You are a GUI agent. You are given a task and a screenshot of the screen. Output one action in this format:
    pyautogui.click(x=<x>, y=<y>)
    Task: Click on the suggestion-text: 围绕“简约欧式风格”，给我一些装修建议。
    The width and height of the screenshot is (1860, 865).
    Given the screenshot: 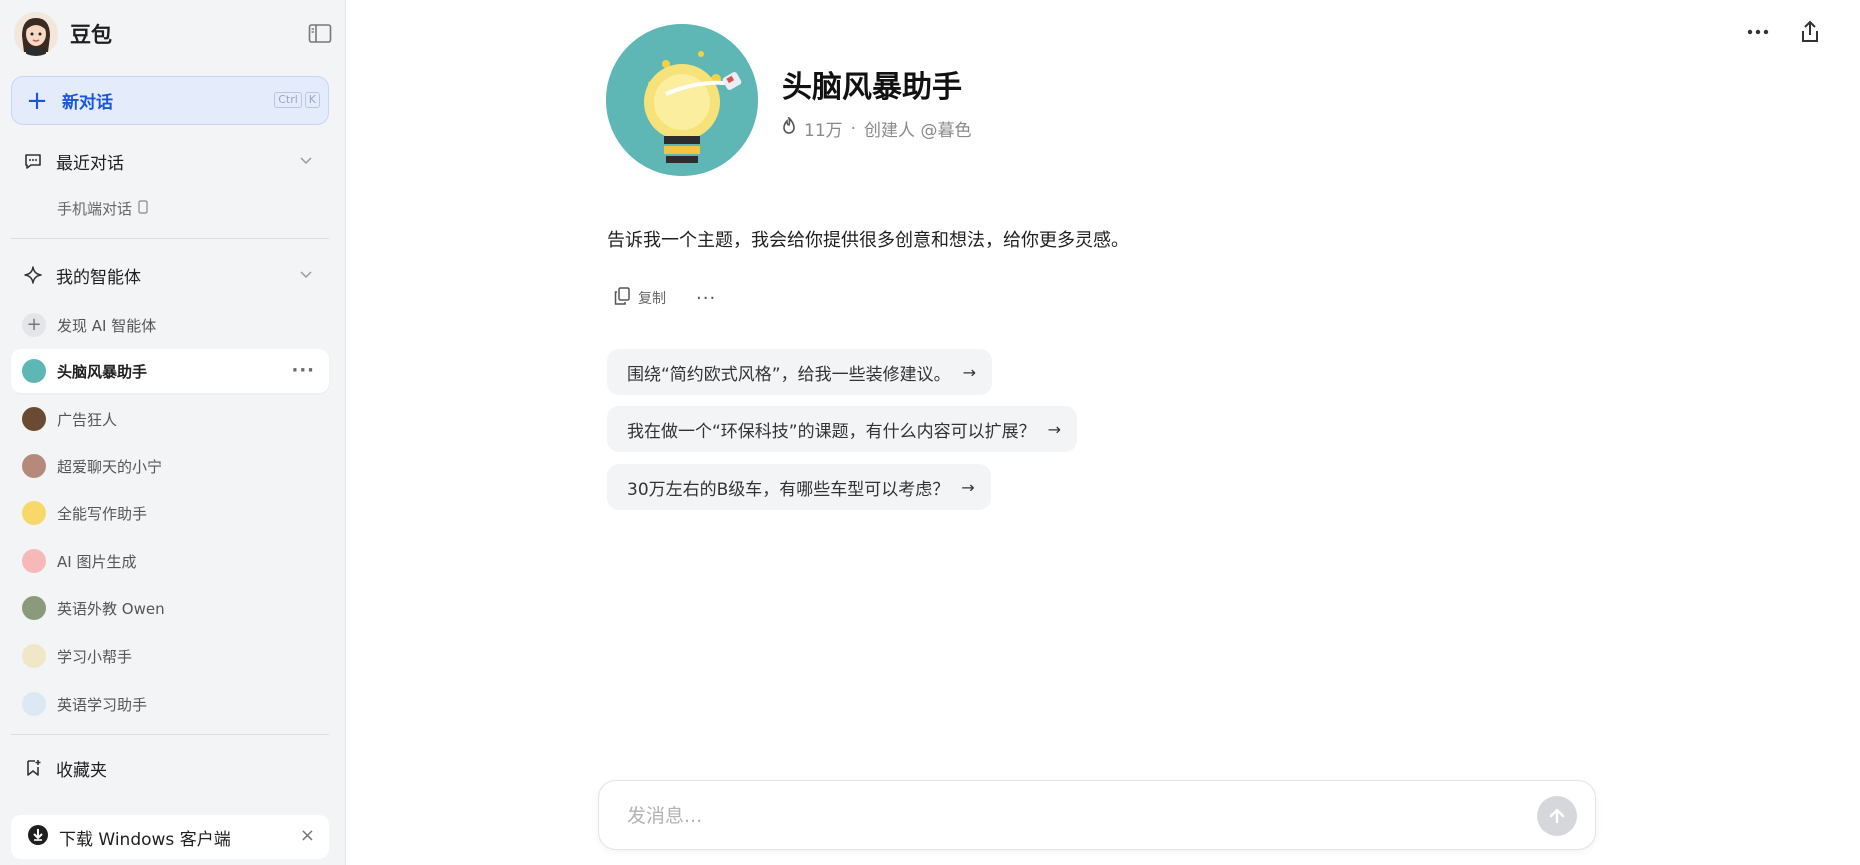 What is the action you would take?
    pyautogui.click(x=789, y=374)
    